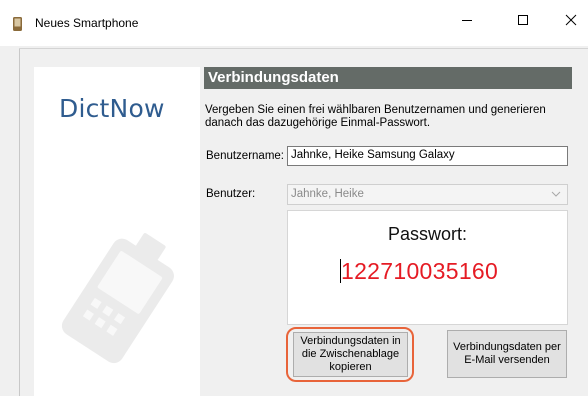 Image resolution: width=588 pixels, height=396 pixels. I want to click on maximize-button, so click(523, 20).